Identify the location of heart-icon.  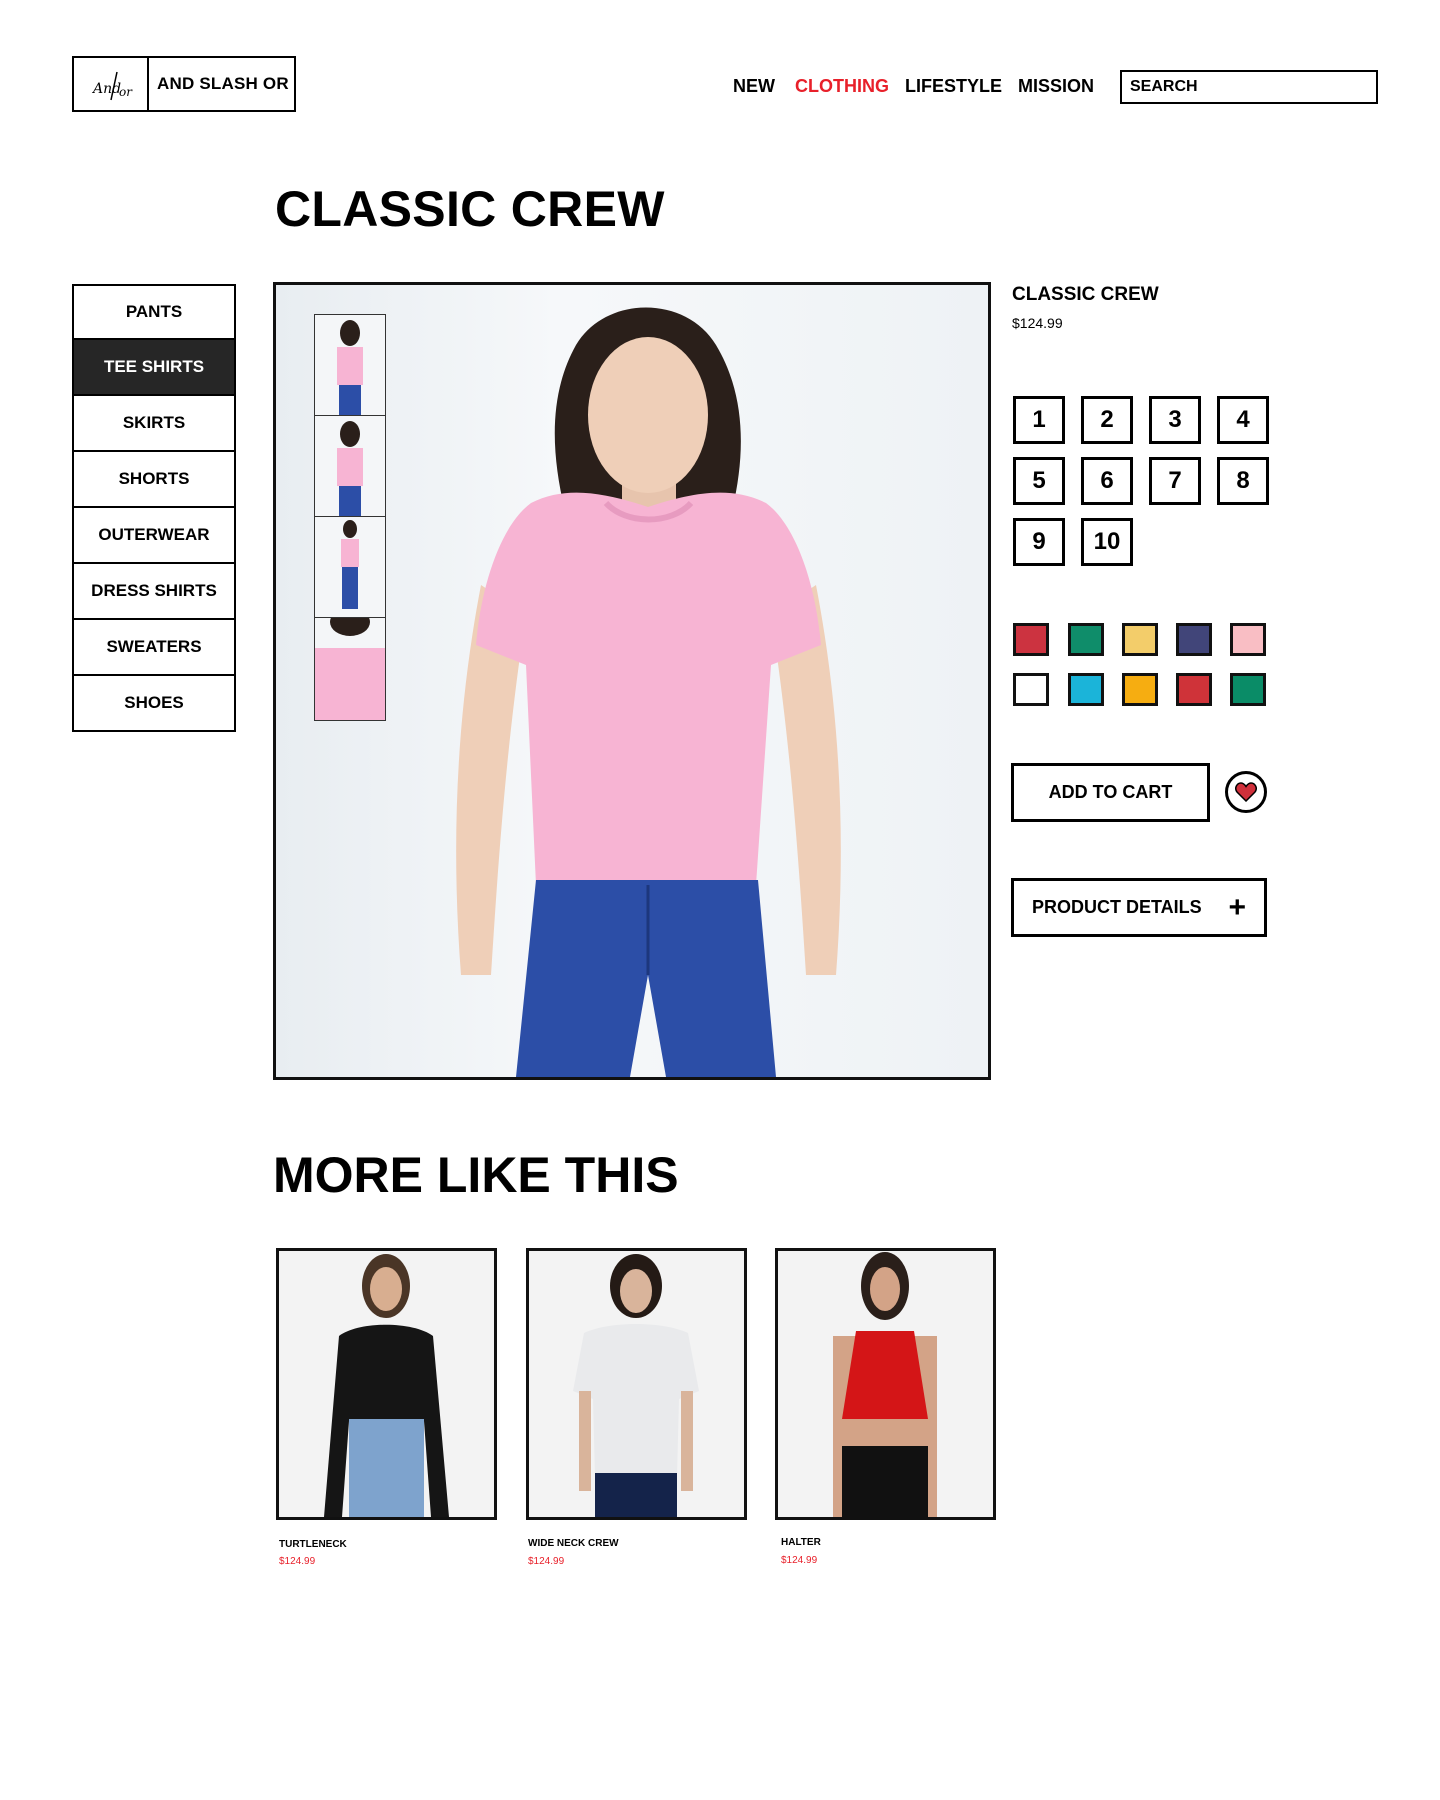
(1246, 792).